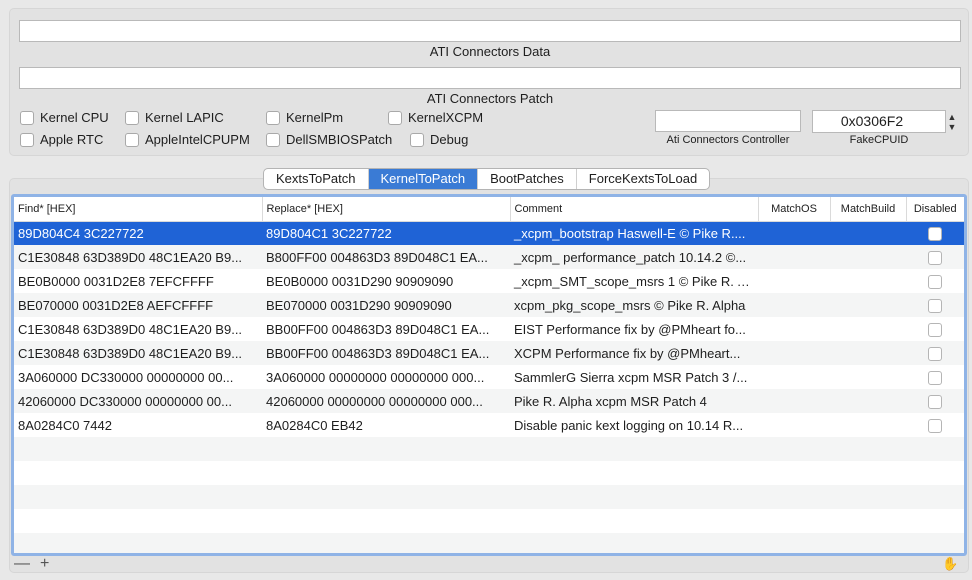 This screenshot has height=580, width=972. What do you see at coordinates (304, 117) in the screenshot?
I see `kernel-pm-checkbox: KernelPm` at bounding box center [304, 117].